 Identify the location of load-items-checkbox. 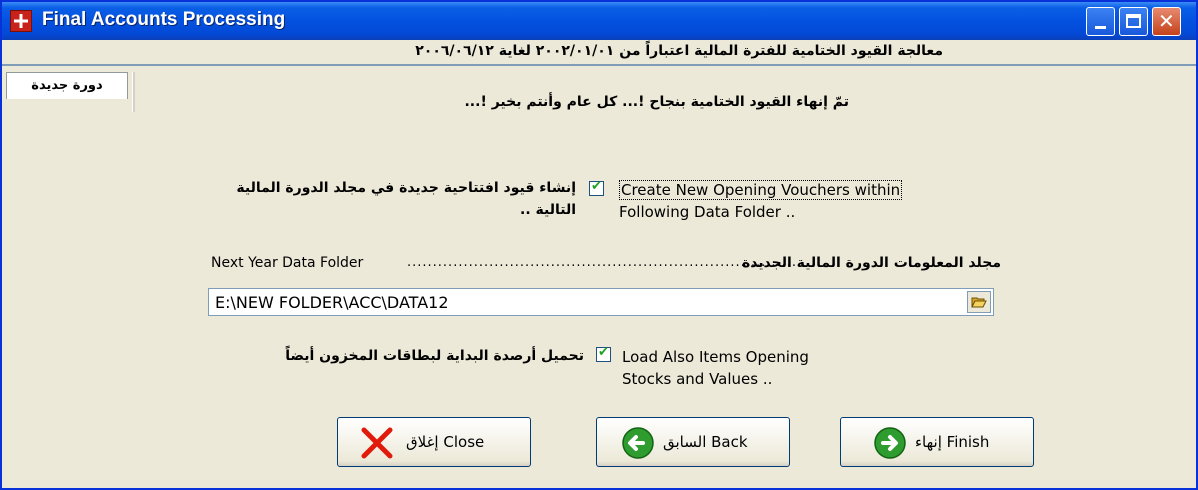
(603, 353).